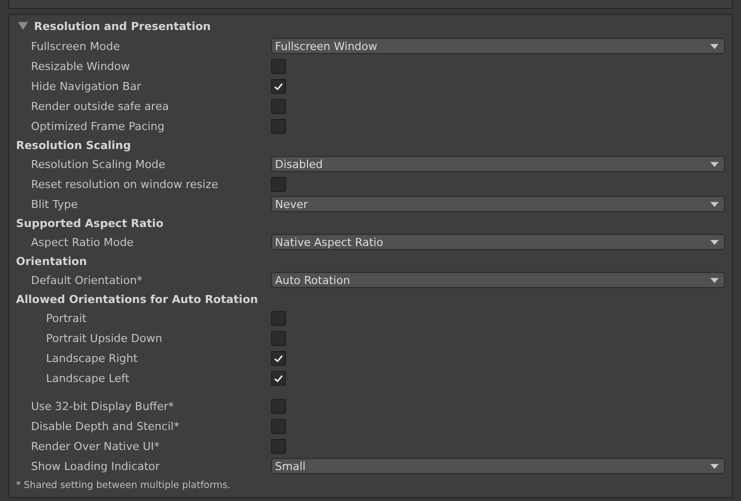 This screenshot has height=501, width=741. I want to click on setting-label: Blit Type, so click(55, 204).